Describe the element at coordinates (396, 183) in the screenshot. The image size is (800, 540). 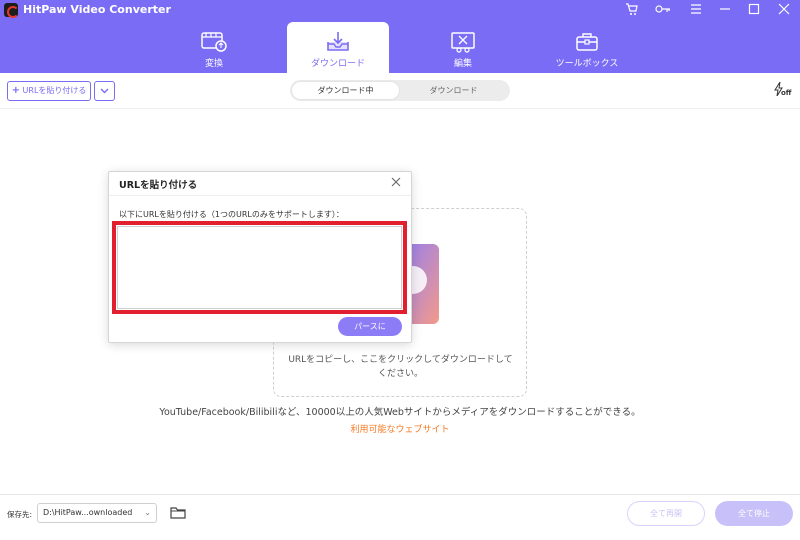
I see `dialog-close-icon` at that location.